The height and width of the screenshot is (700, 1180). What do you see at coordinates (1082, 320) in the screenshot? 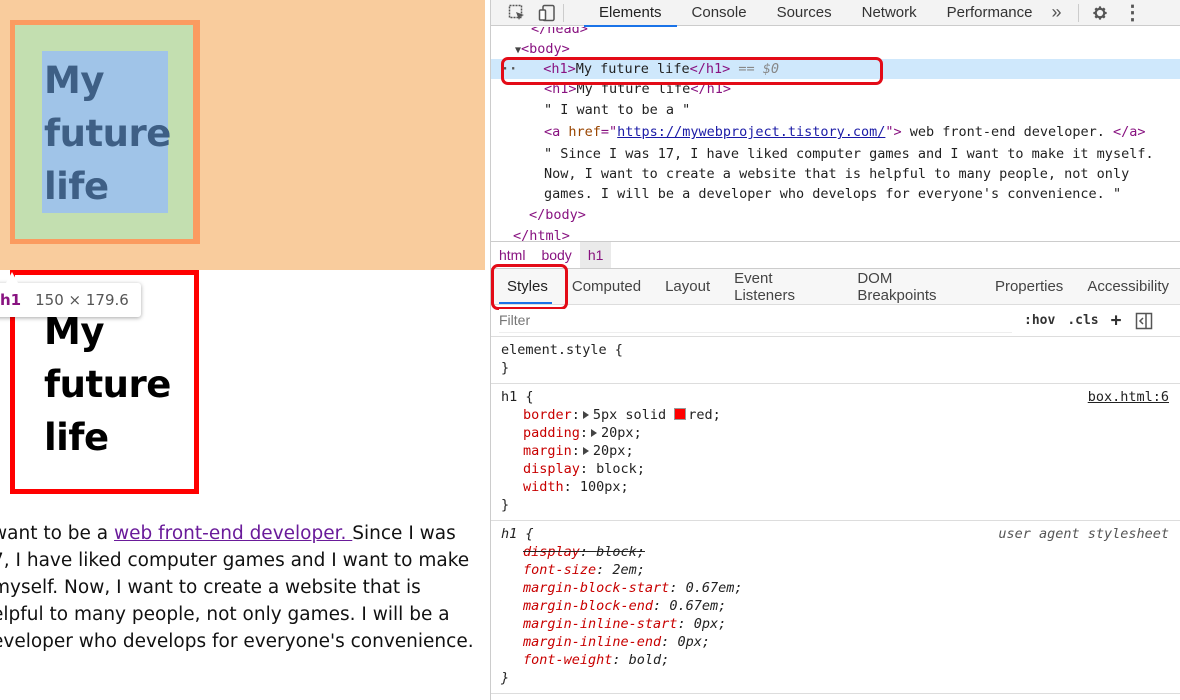
I see `class-toggle-button: .cls` at bounding box center [1082, 320].